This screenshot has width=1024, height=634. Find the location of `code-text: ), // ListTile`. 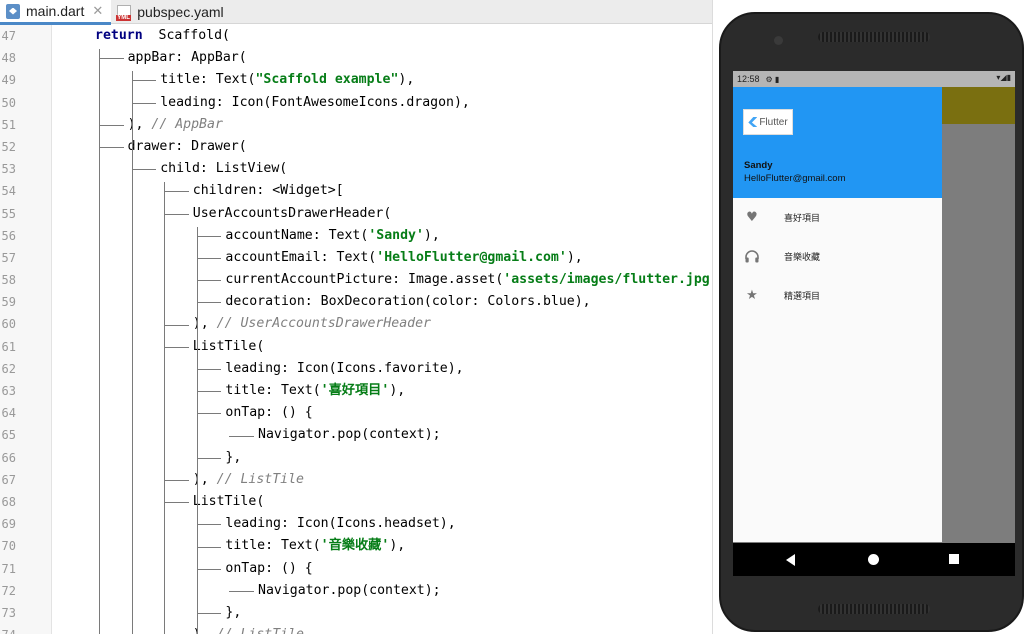

code-text: ), // ListTile is located at coordinates (248, 480).